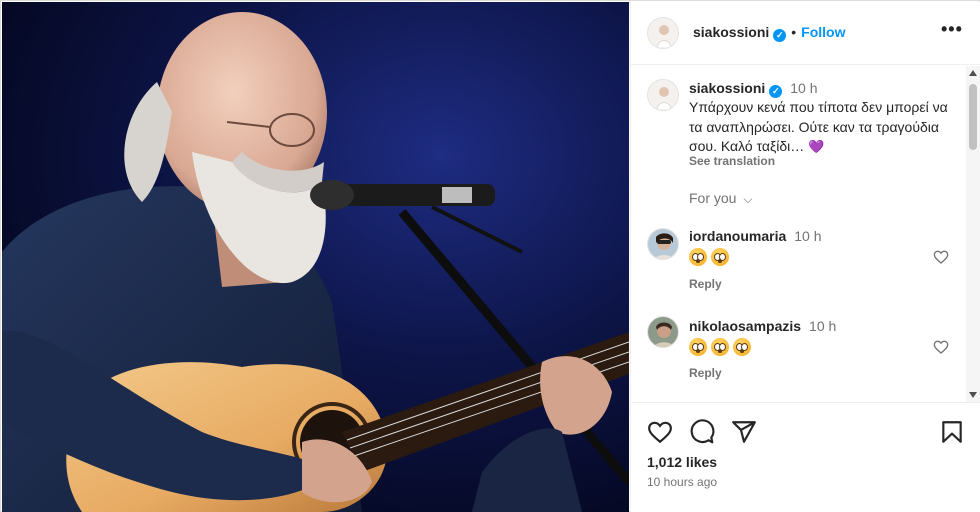  Describe the element at coordinates (973, 395) in the screenshot. I see `scroll-down-arrow-icon` at that location.